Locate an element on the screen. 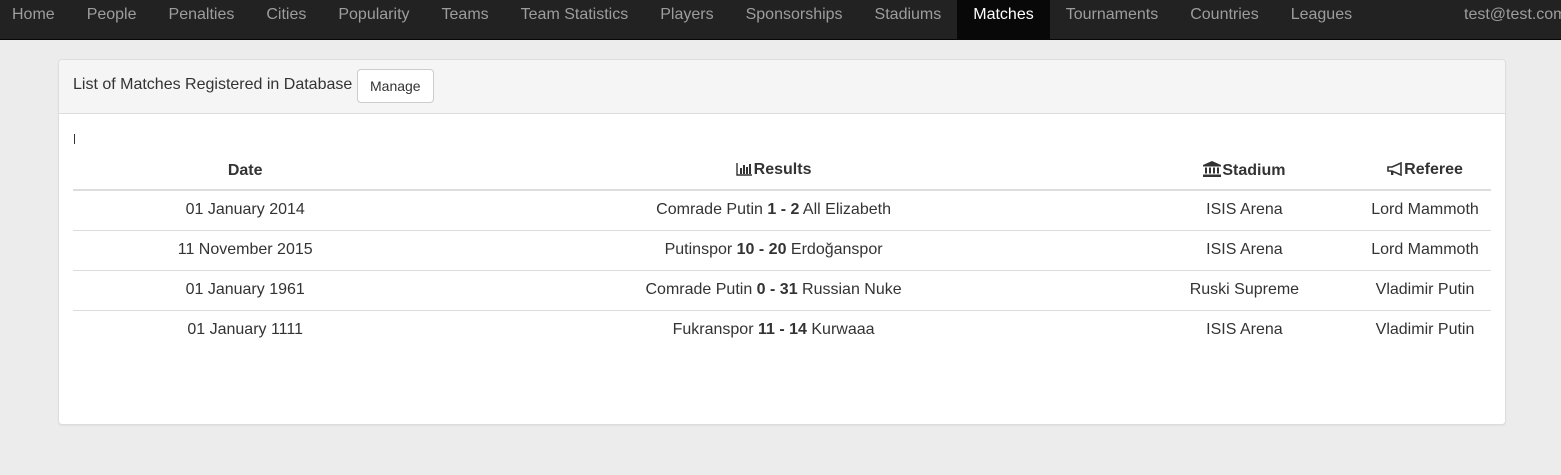 This screenshot has width=1561, height=475. cell-stadium: Ruski Supreme is located at coordinates (1244, 290).